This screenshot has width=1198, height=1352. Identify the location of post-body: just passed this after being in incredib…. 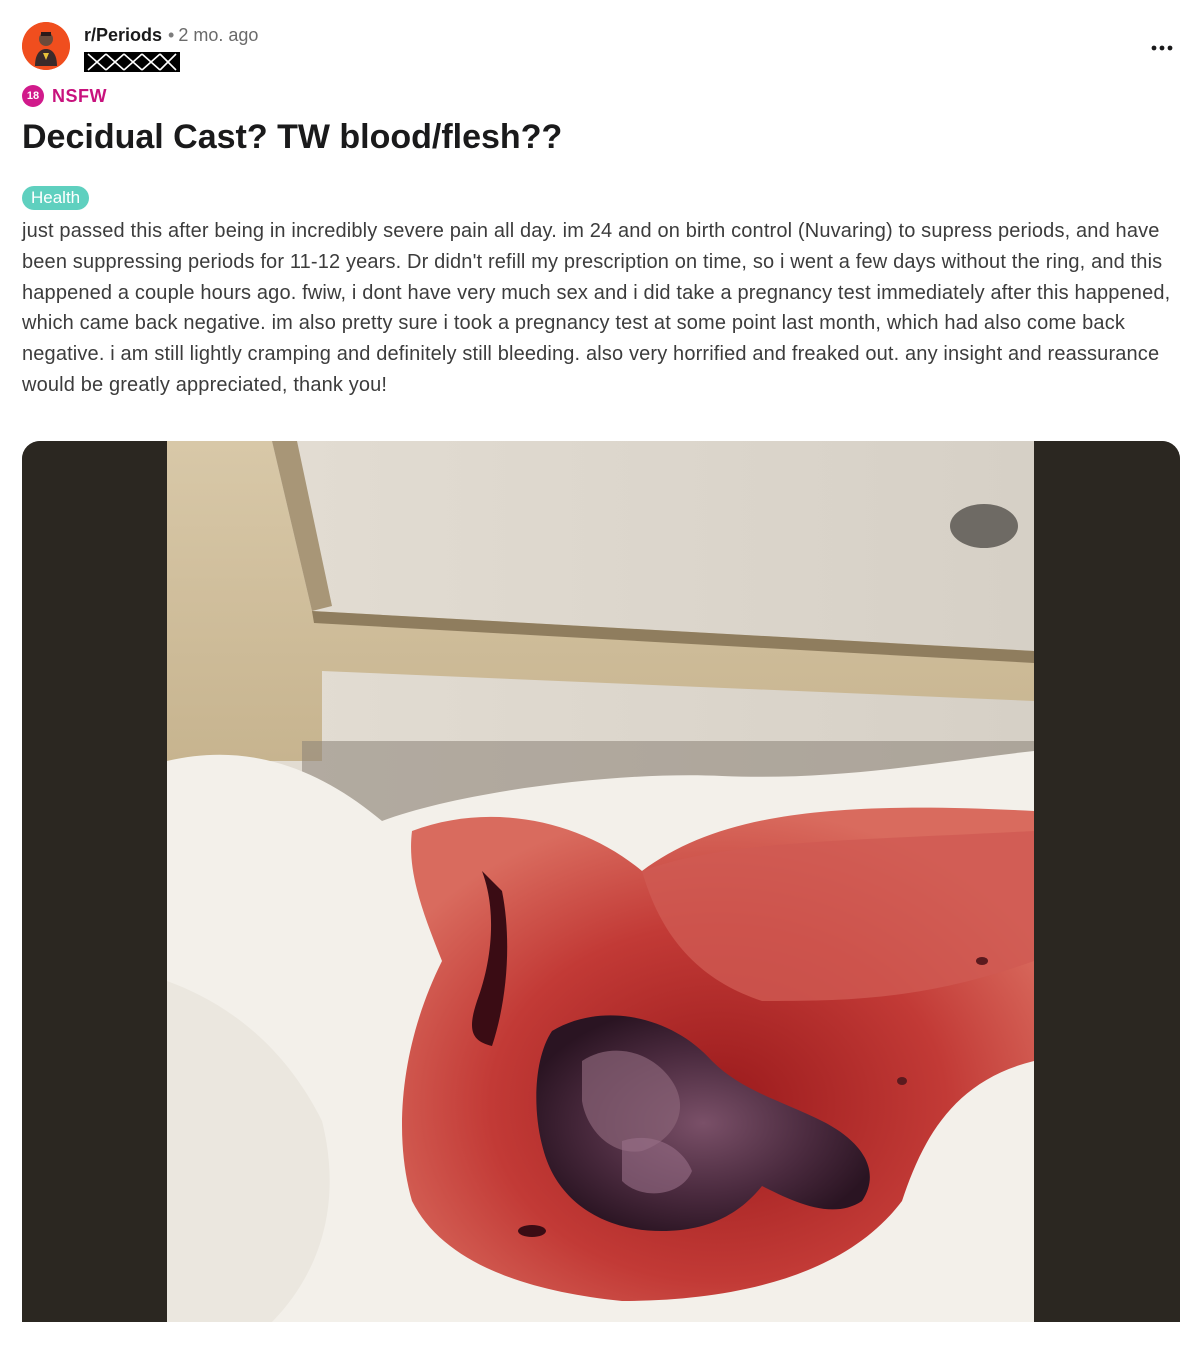
(596, 308).